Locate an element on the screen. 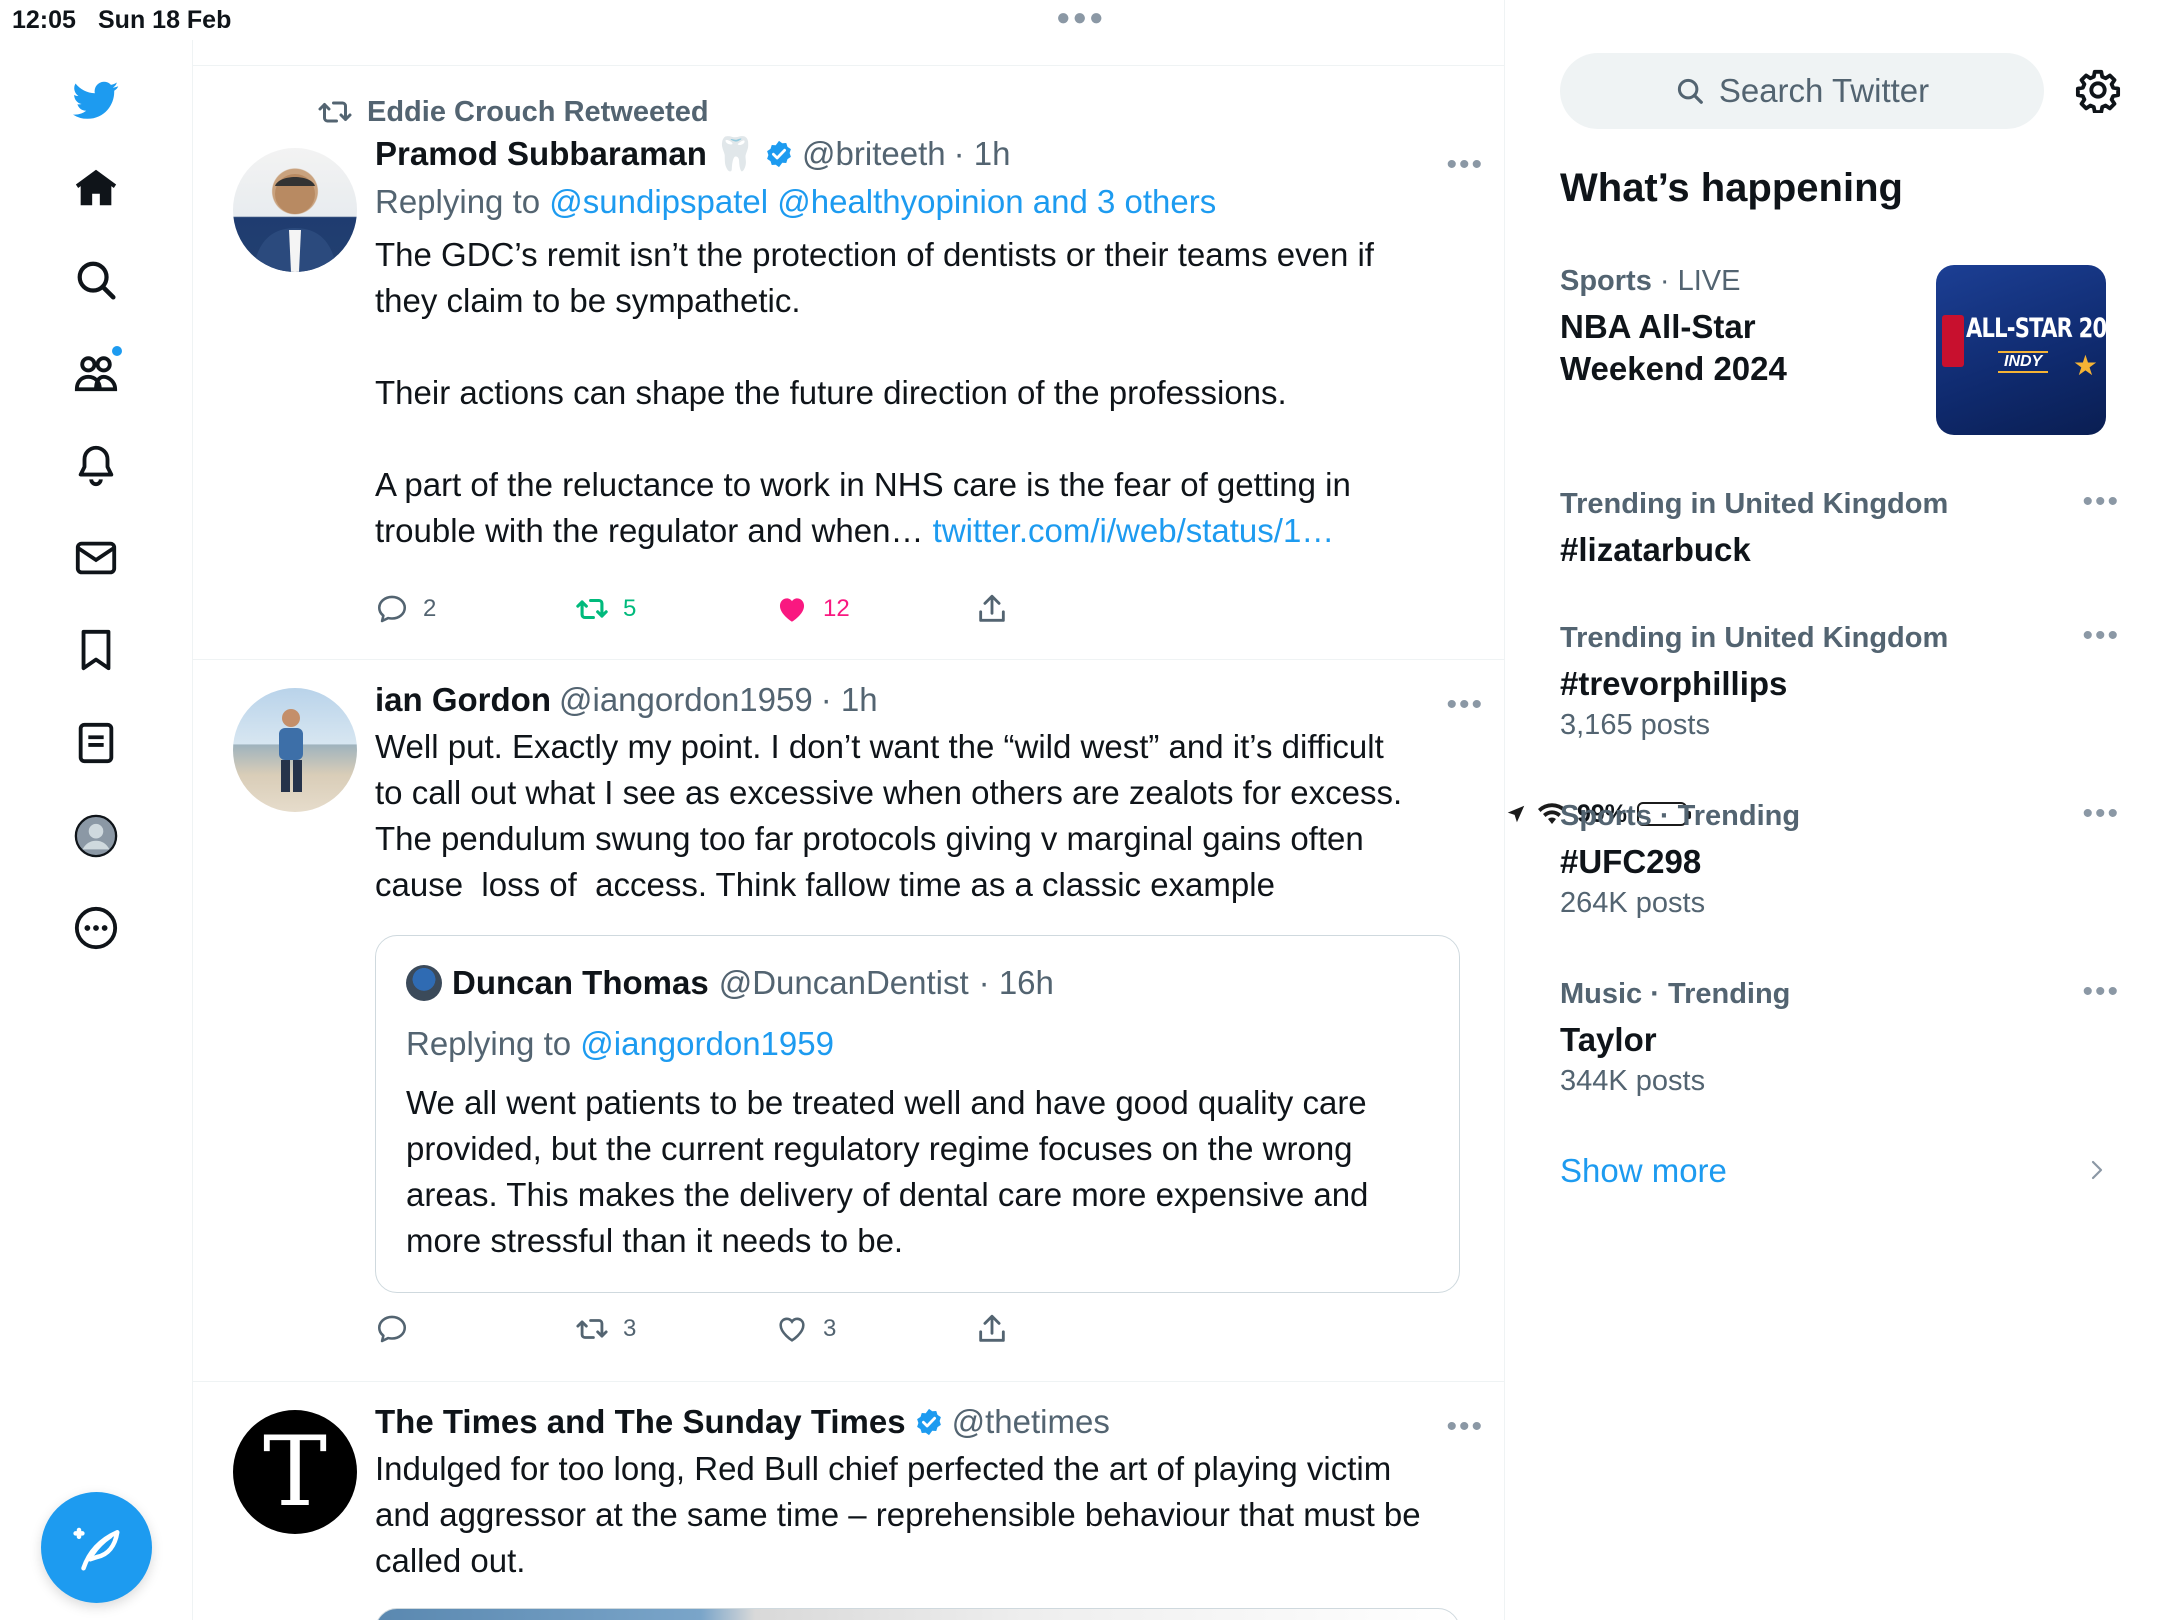 The image size is (2160, 1620). bookmarks-icon is located at coordinates (96, 650).